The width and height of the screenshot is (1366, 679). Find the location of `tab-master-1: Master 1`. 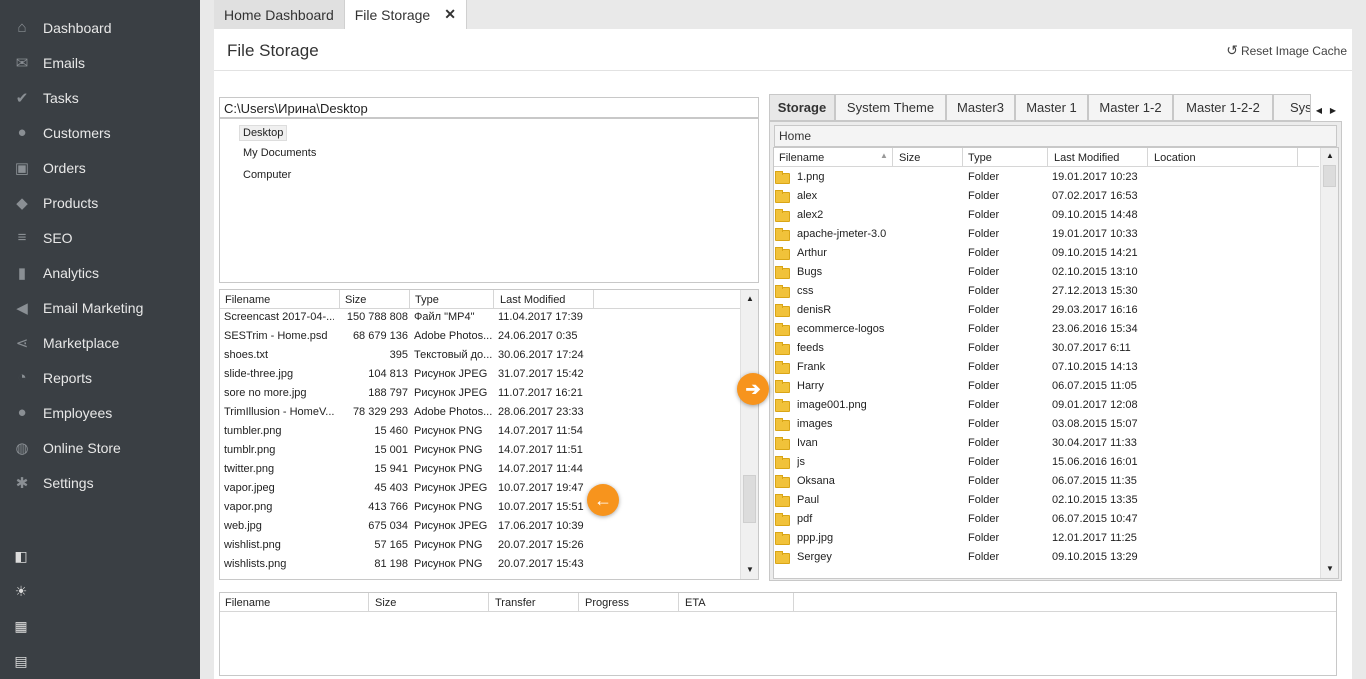

tab-master-1: Master 1 is located at coordinates (1051, 107).